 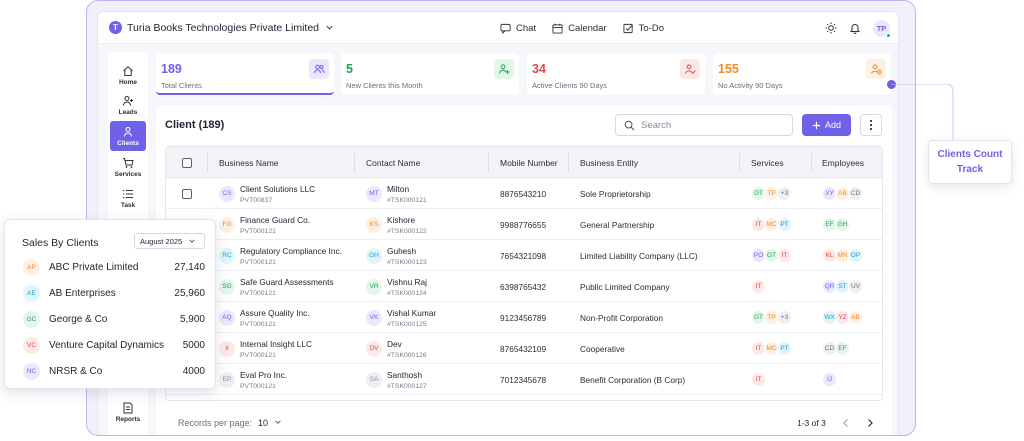 What do you see at coordinates (249, 162) in the screenshot?
I see `col-business-name: Business Name` at bounding box center [249, 162].